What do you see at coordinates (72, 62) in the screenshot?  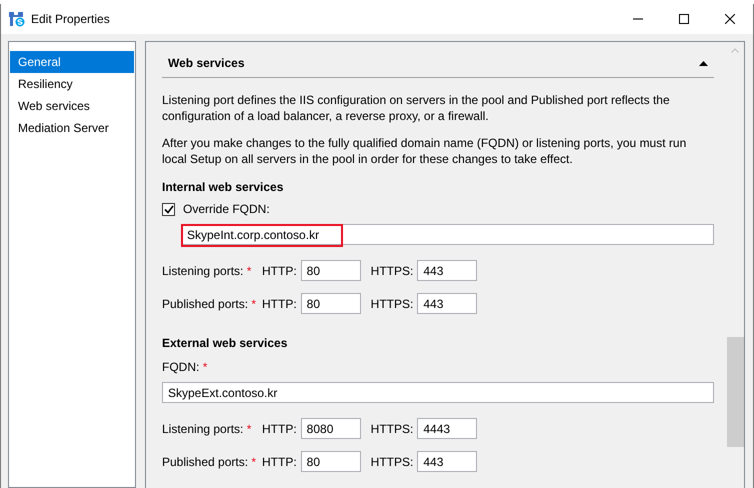 I see `sidebar-item: General` at bounding box center [72, 62].